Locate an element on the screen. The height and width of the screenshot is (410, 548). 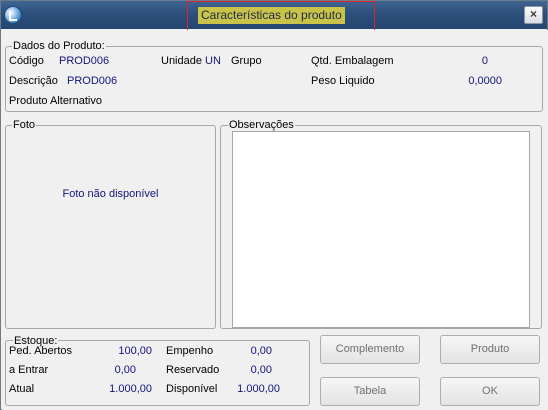
produto-button: Produto is located at coordinates (490, 349).